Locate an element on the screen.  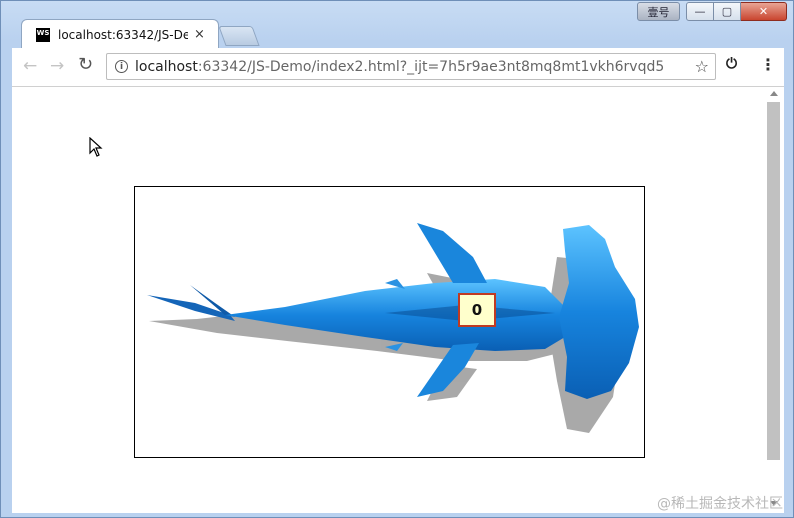
mouse-cursor-icon is located at coordinates (96, 148).